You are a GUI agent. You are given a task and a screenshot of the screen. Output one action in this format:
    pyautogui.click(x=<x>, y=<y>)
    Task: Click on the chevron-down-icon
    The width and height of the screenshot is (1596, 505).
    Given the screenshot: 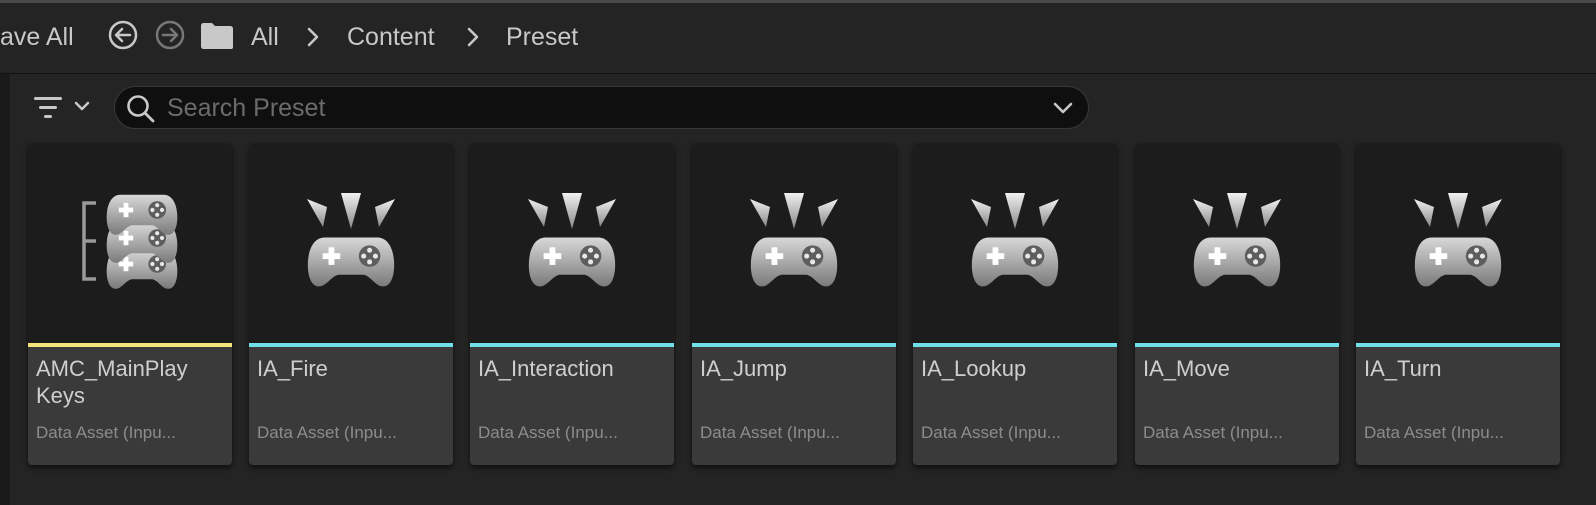 What is the action you would take?
    pyautogui.click(x=1063, y=108)
    